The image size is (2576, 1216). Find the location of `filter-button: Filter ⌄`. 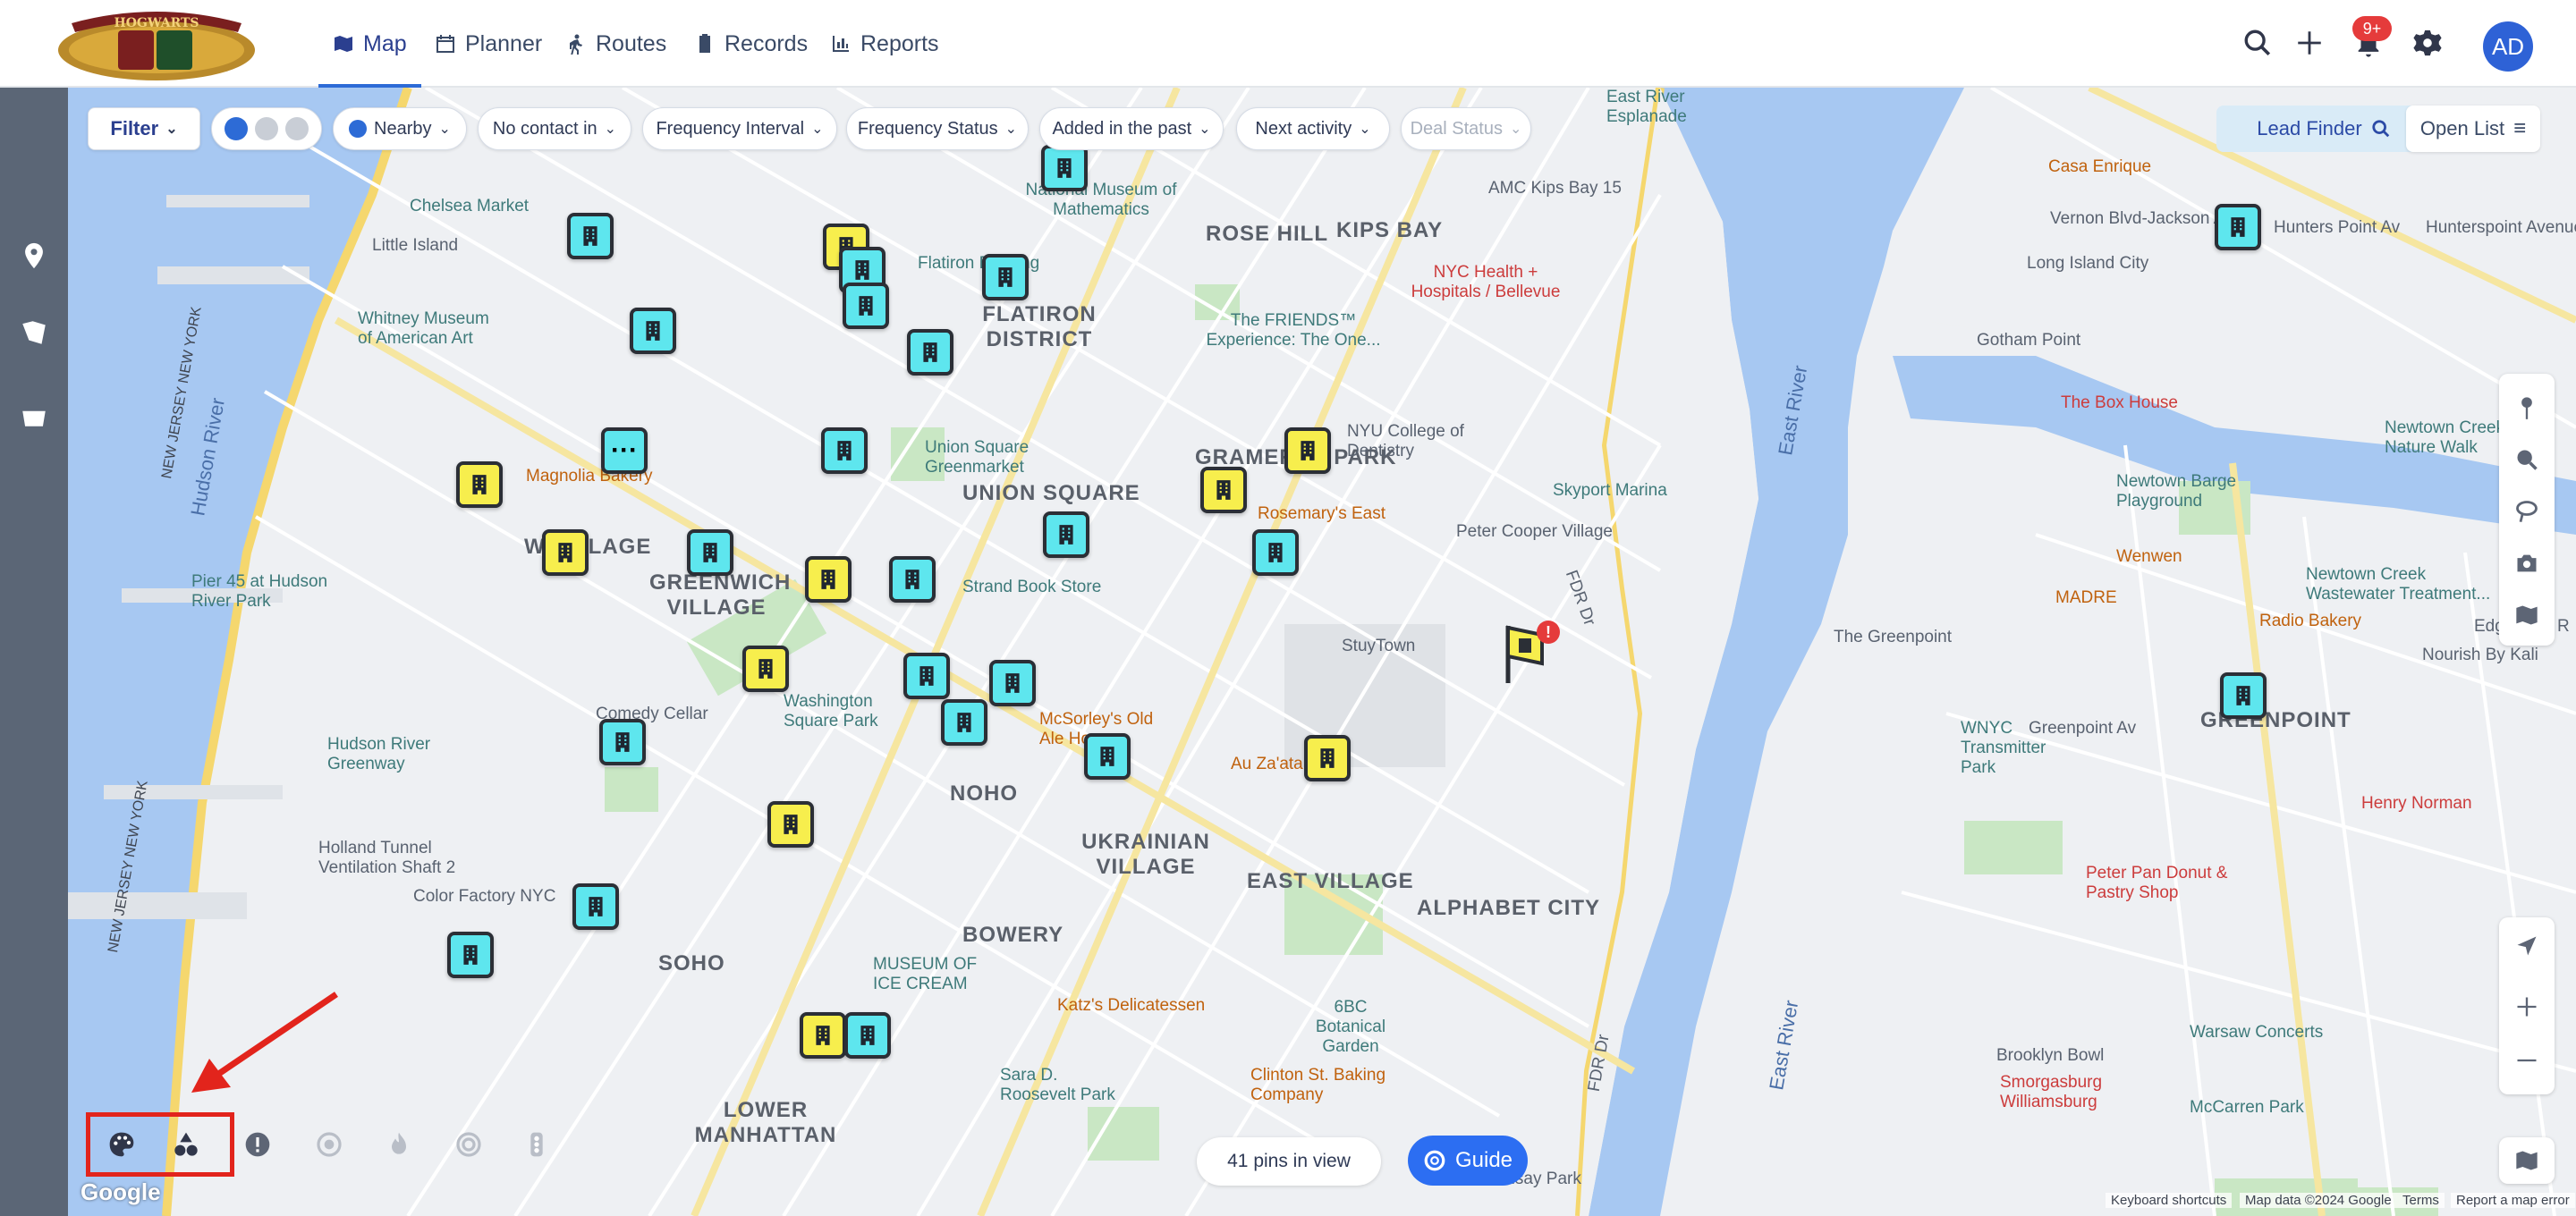

filter-button: Filter ⌄ is located at coordinates (144, 128).